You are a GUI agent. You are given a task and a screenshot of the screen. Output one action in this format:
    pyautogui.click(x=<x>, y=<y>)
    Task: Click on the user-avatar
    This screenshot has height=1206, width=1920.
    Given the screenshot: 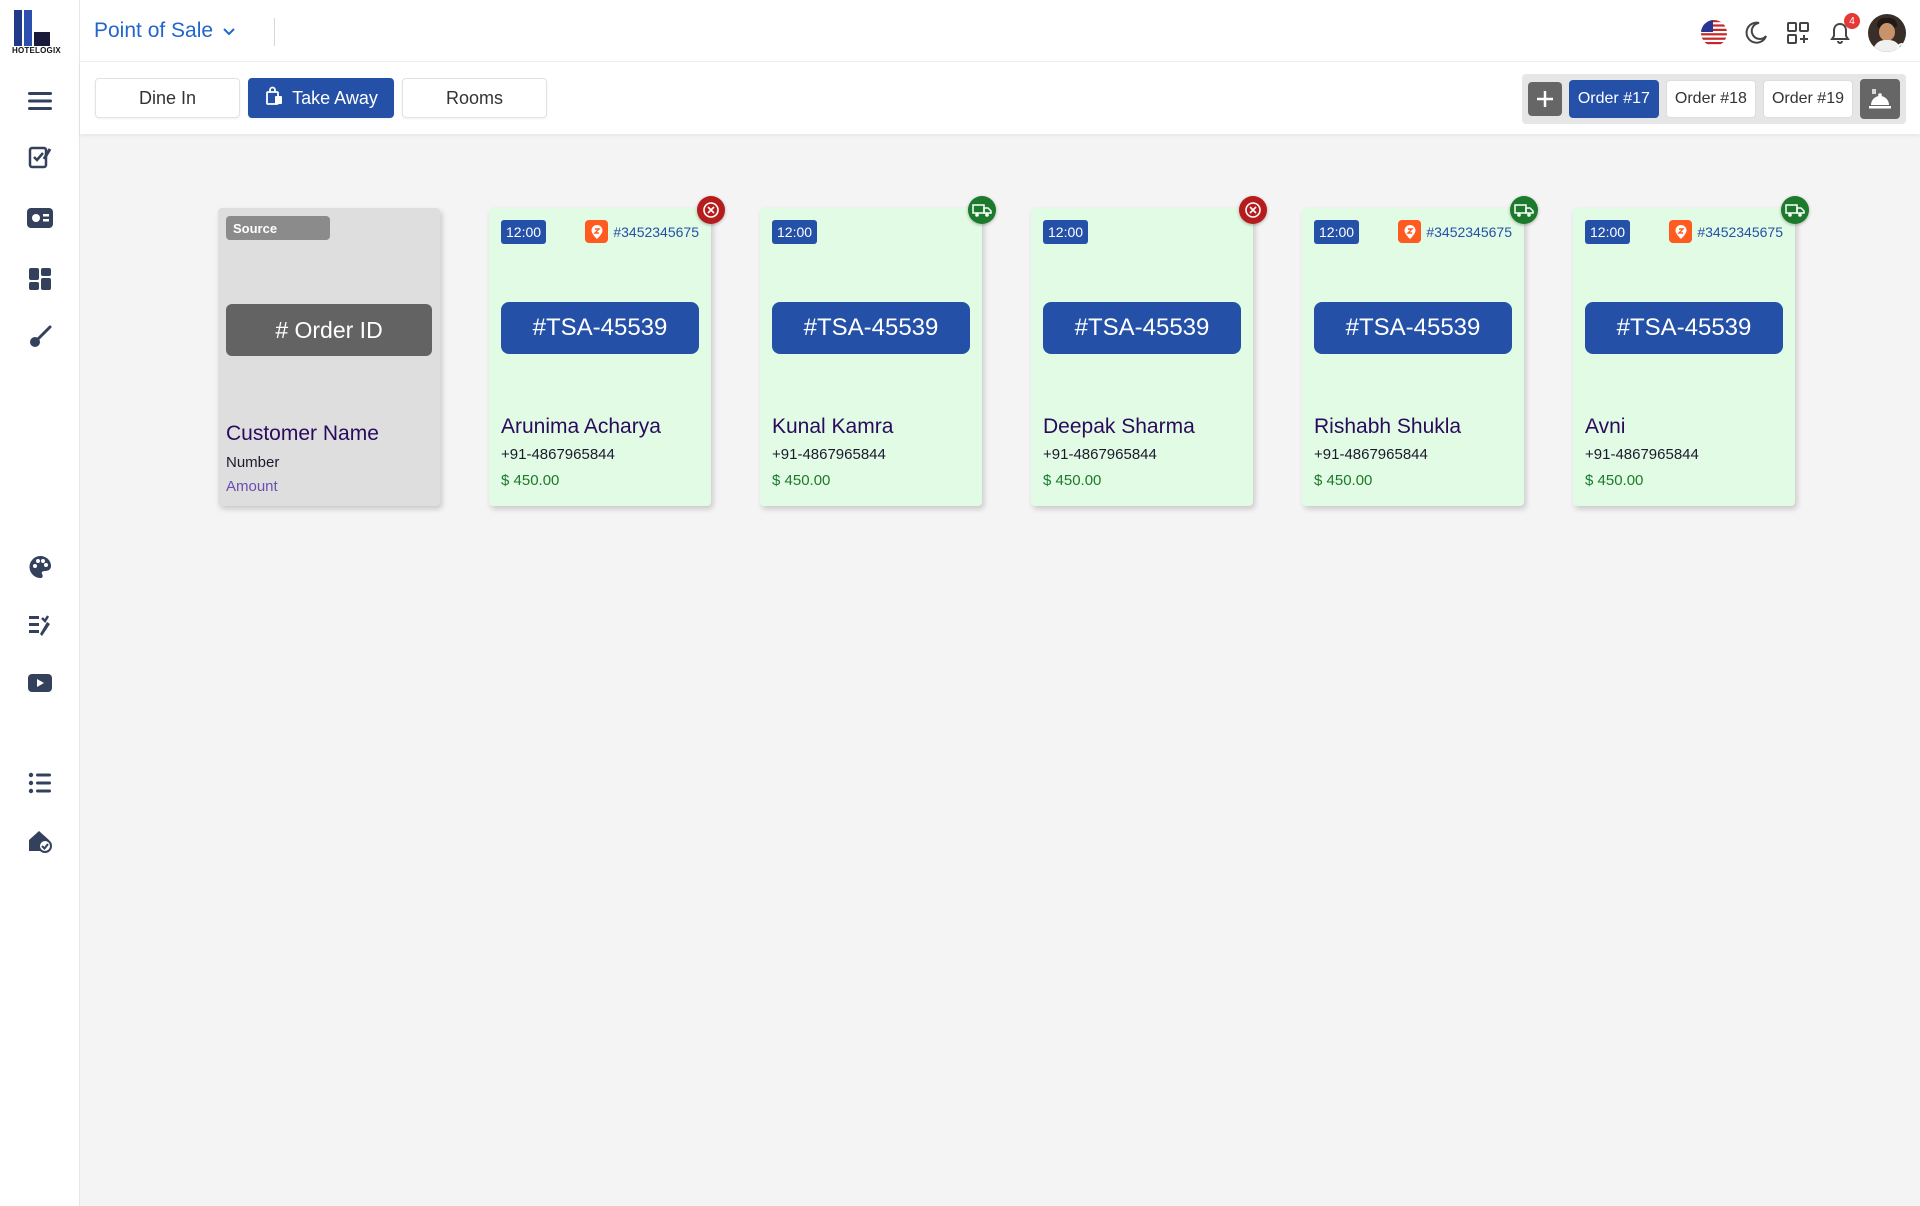 What is the action you would take?
    pyautogui.click(x=1887, y=33)
    